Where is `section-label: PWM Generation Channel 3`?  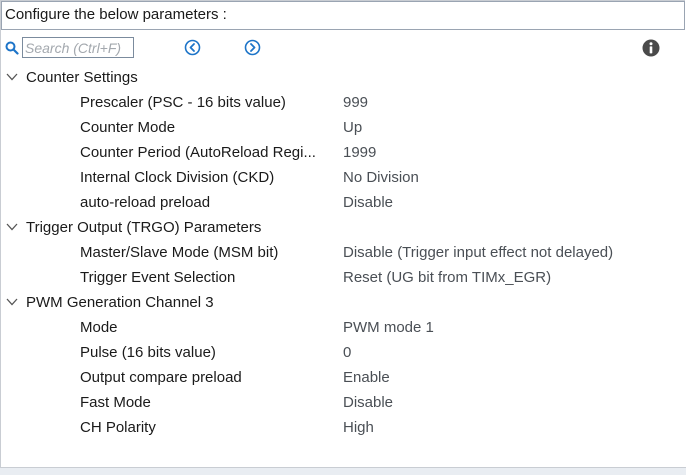
section-label: PWM Generation Channel 3 is located at coordinates (120, 302).